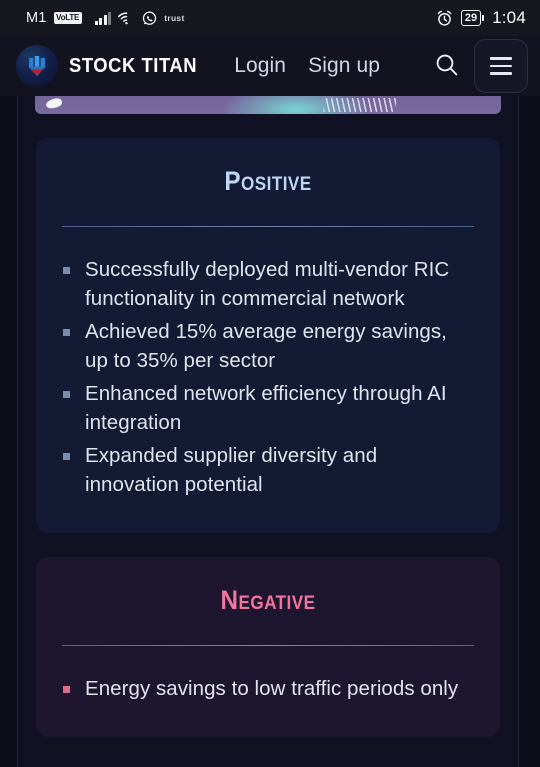 The width and height of the screenshot is (540, 767). What do you see at coordinates (518, 431) in the screenshot?
I see `right-rail-divider` at bounding box center [518, 431].